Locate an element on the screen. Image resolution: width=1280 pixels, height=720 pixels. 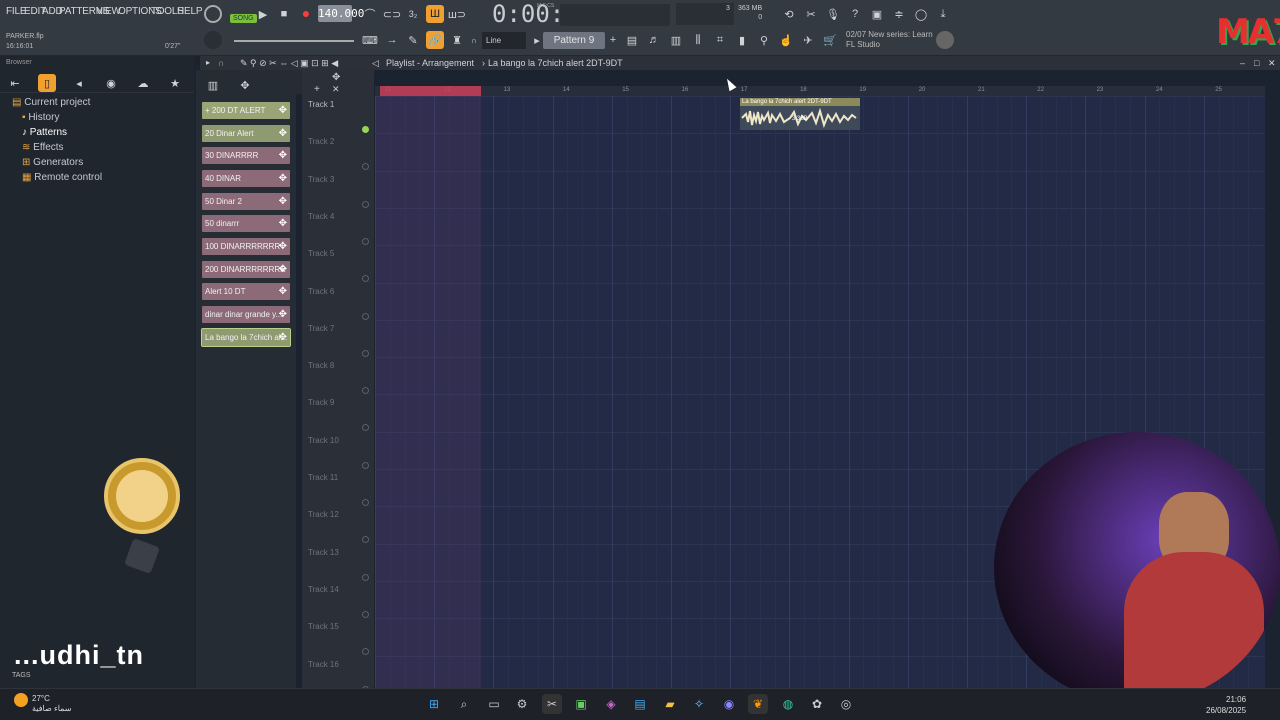
tree-remote-control: ▦ Remote control is located at coordinates (62, 177).